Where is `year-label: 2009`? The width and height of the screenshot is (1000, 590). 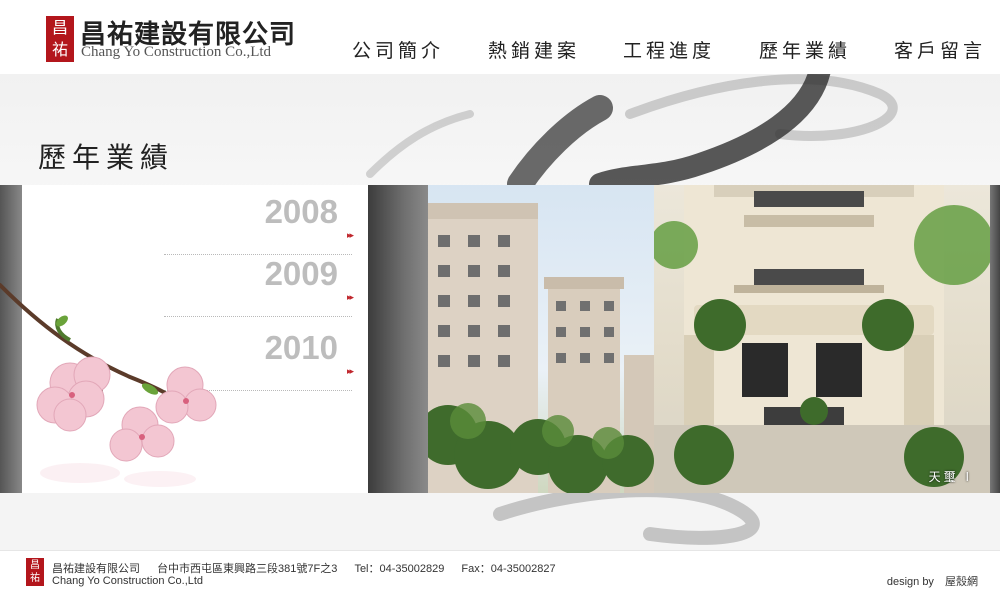
year-label: 2009 is located at coordinates (301, 273).